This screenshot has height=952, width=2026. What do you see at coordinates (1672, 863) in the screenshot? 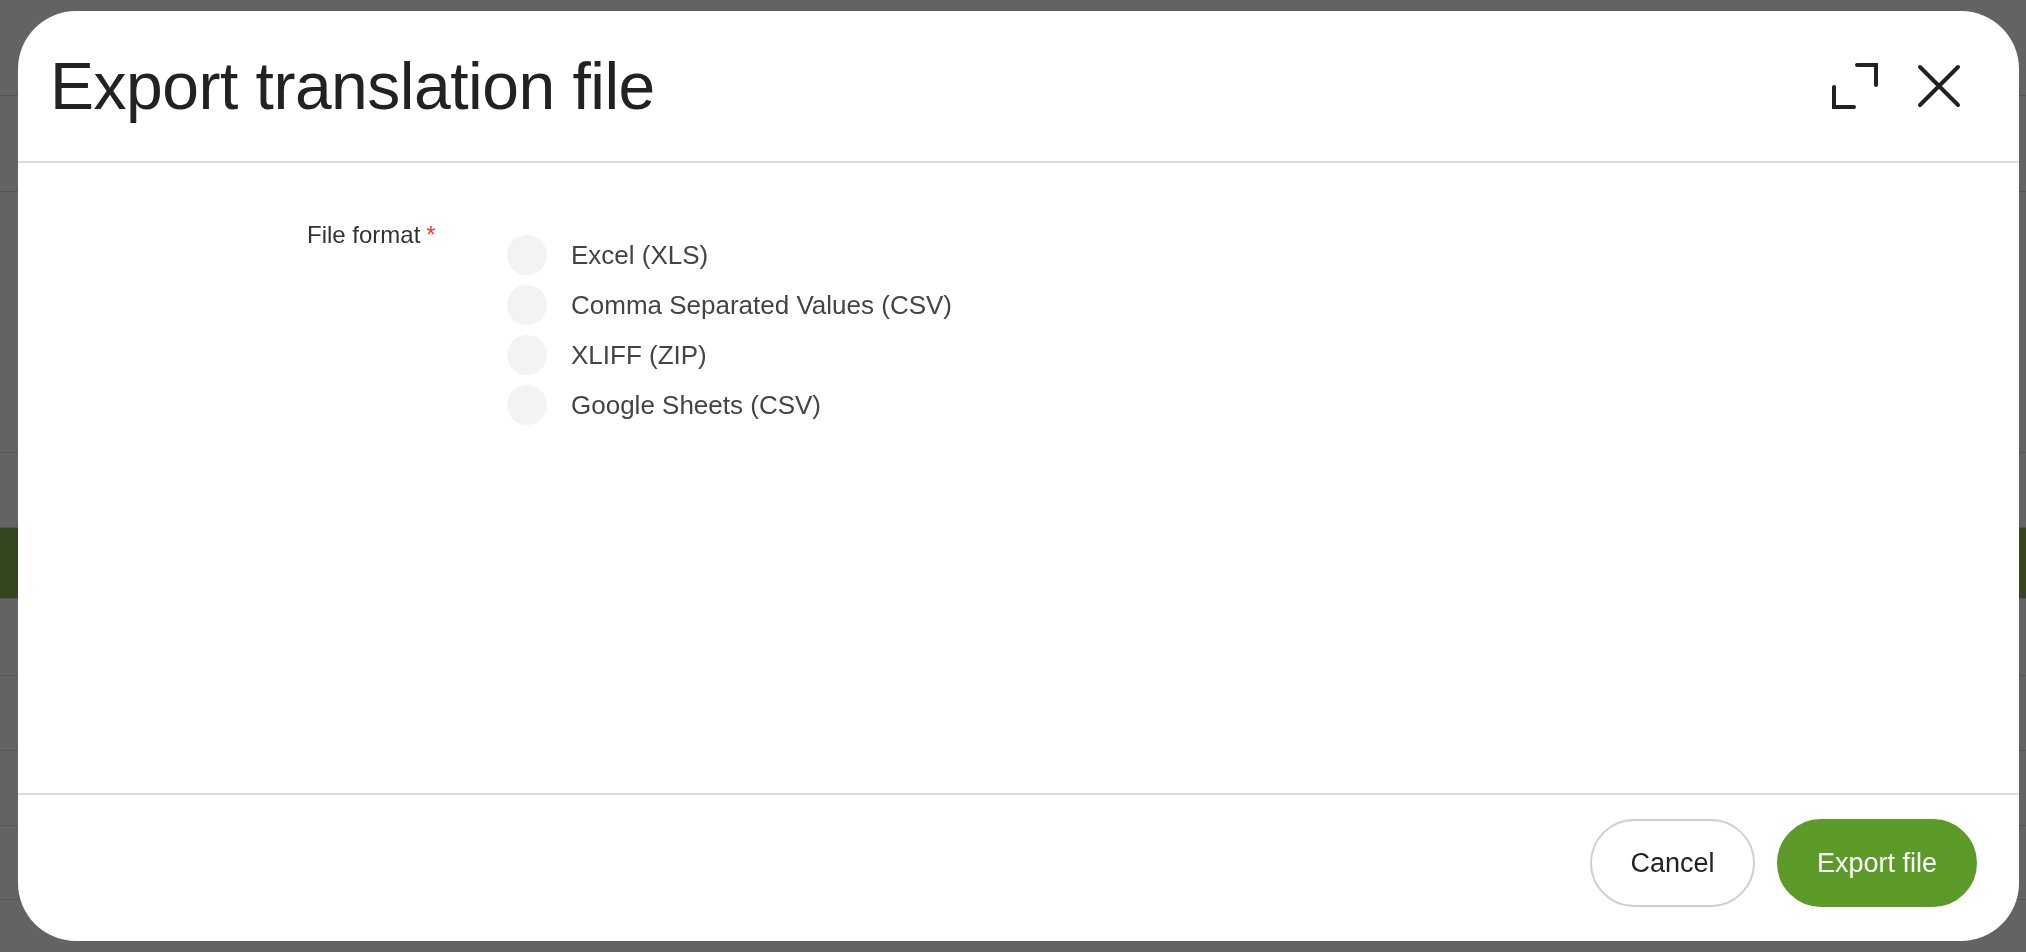
I see `cancel-button: Cancel` at bounding box center [1672, 863].